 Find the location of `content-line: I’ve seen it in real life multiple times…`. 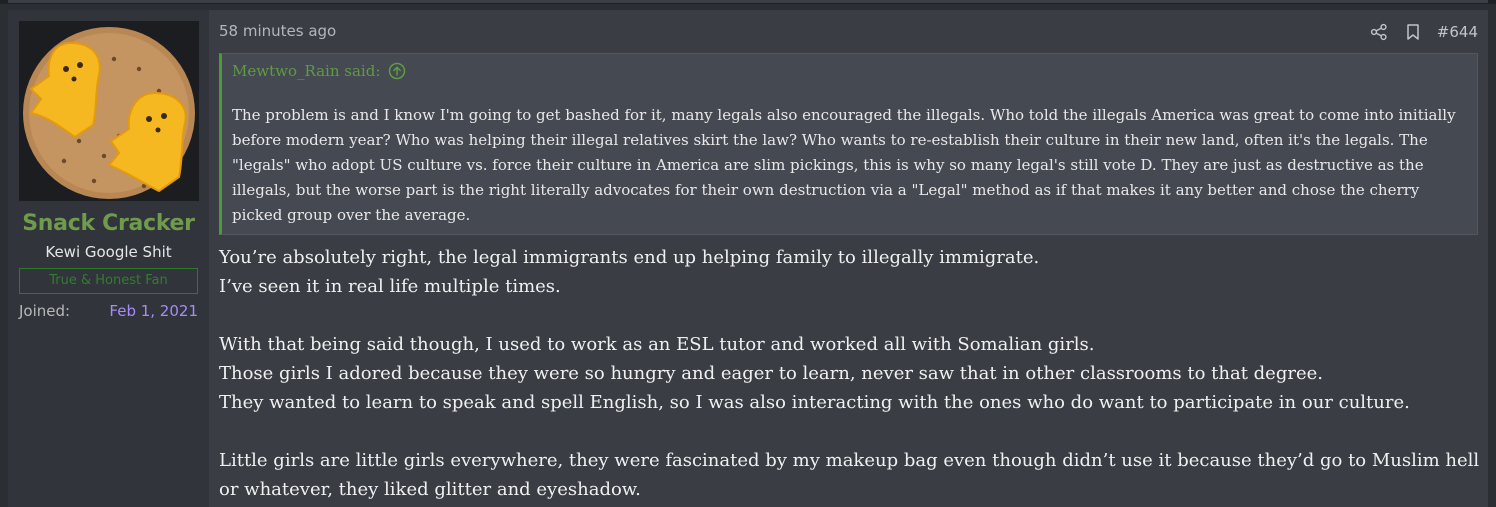

content-line: I’ve seen it in real life multiple times… is located at coordinates (390, 286).